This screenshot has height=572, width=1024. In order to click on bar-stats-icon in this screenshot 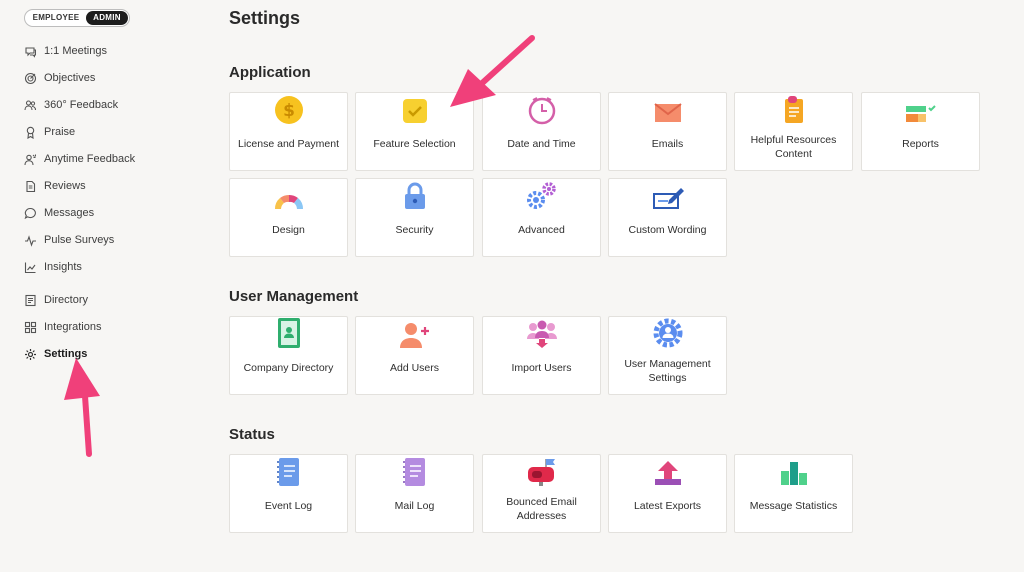, I will do `click(794, 475)`.